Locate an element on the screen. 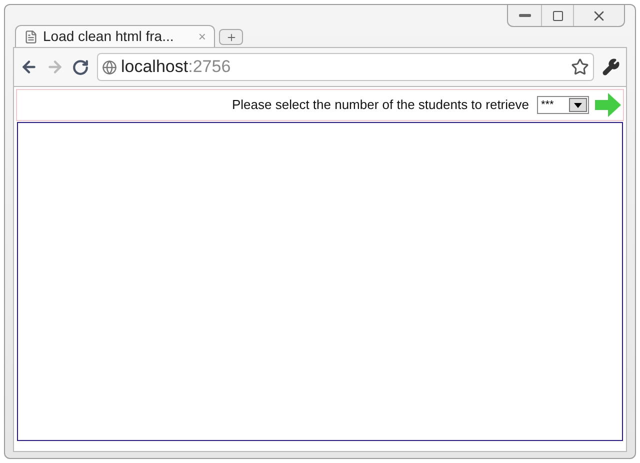  wrench-icon is located at coordinates (611, 67).